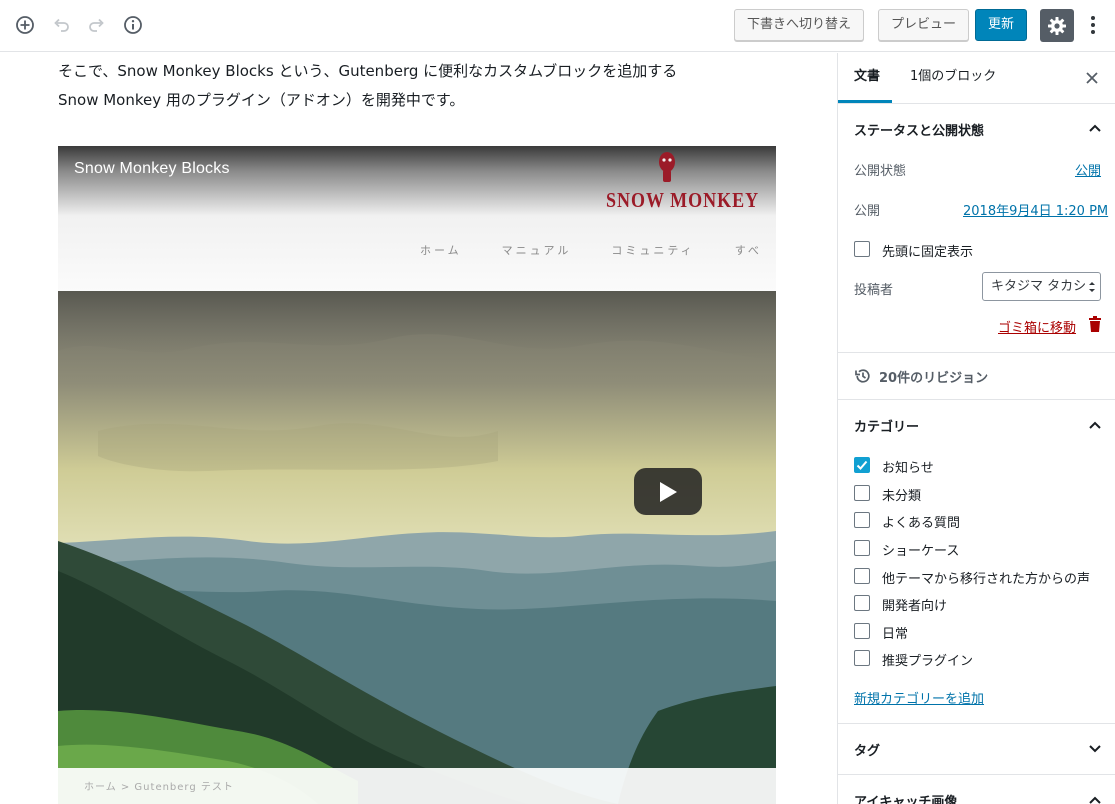  What do you see at coordinates (557, 26) in the screenshot?
I see `editor-toolbar: 下書きへ切り替え プレビュー 更新` at bounding box center [557, 26].